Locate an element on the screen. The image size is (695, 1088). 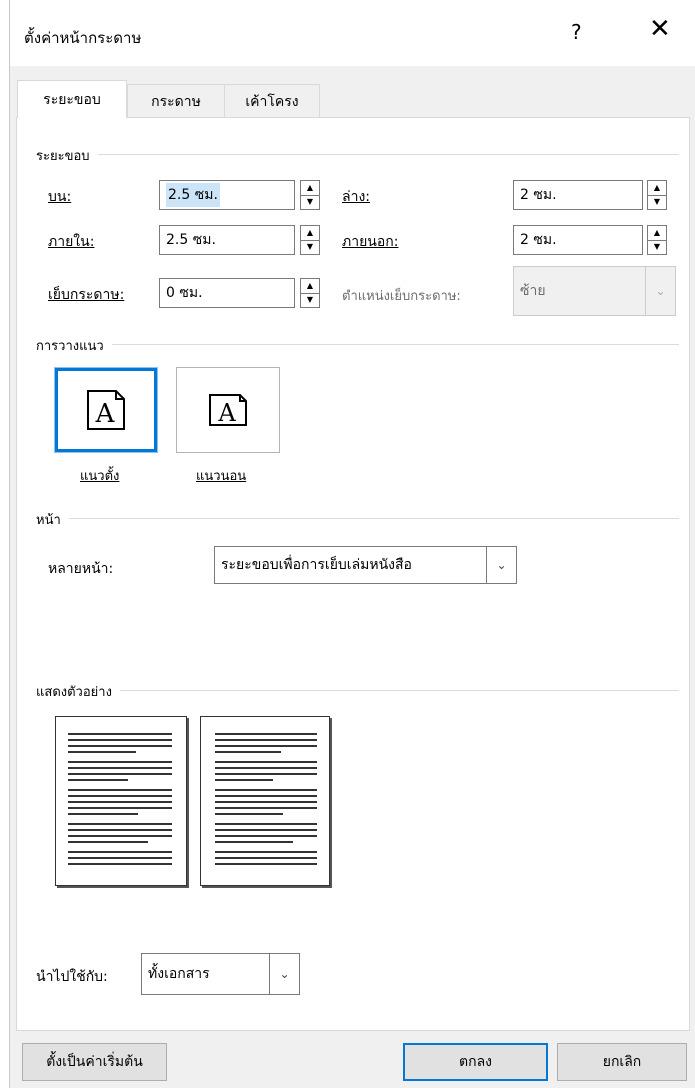
orientation-section-title: การวางแนว is located at coordinates (74, 345).